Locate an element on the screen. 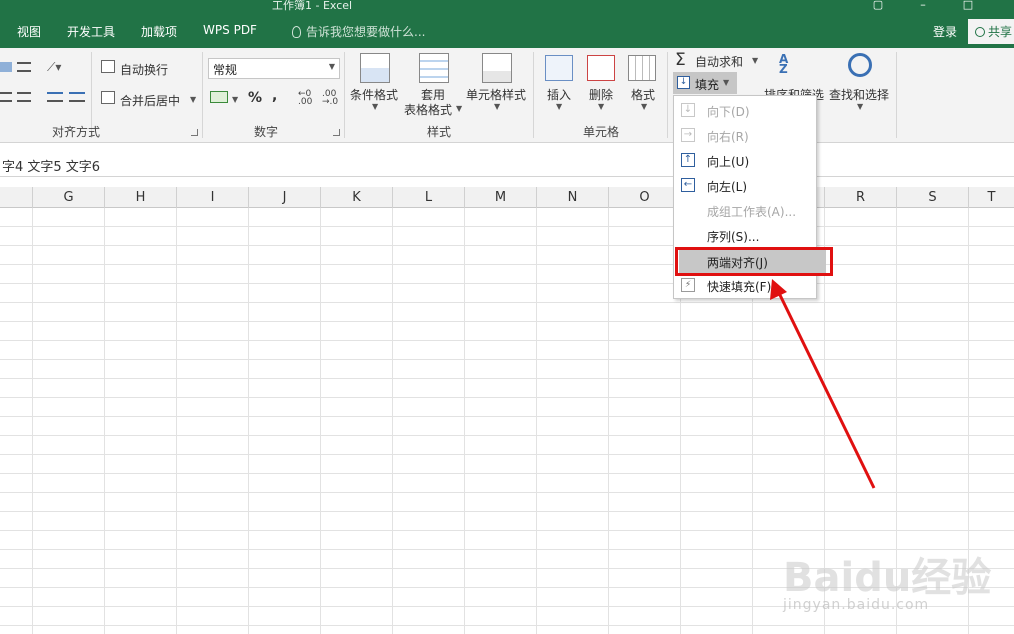  column-header: S is located at coordinates (933, 197).